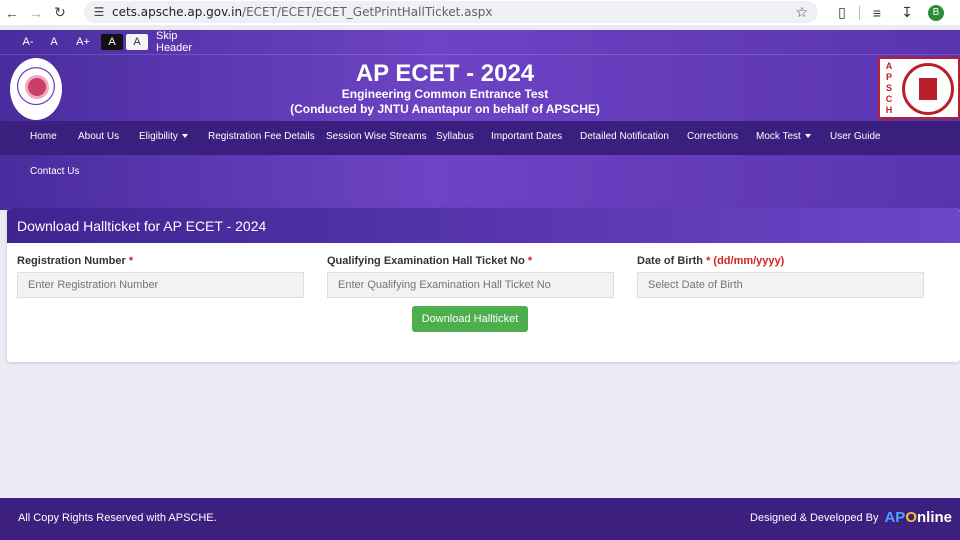 This screenshot has width=960, height=540. What do you see at coordinates (470, 285) in the screenshot?
I see `qualifying-hallticket-input` at bounding box center [470, 285].